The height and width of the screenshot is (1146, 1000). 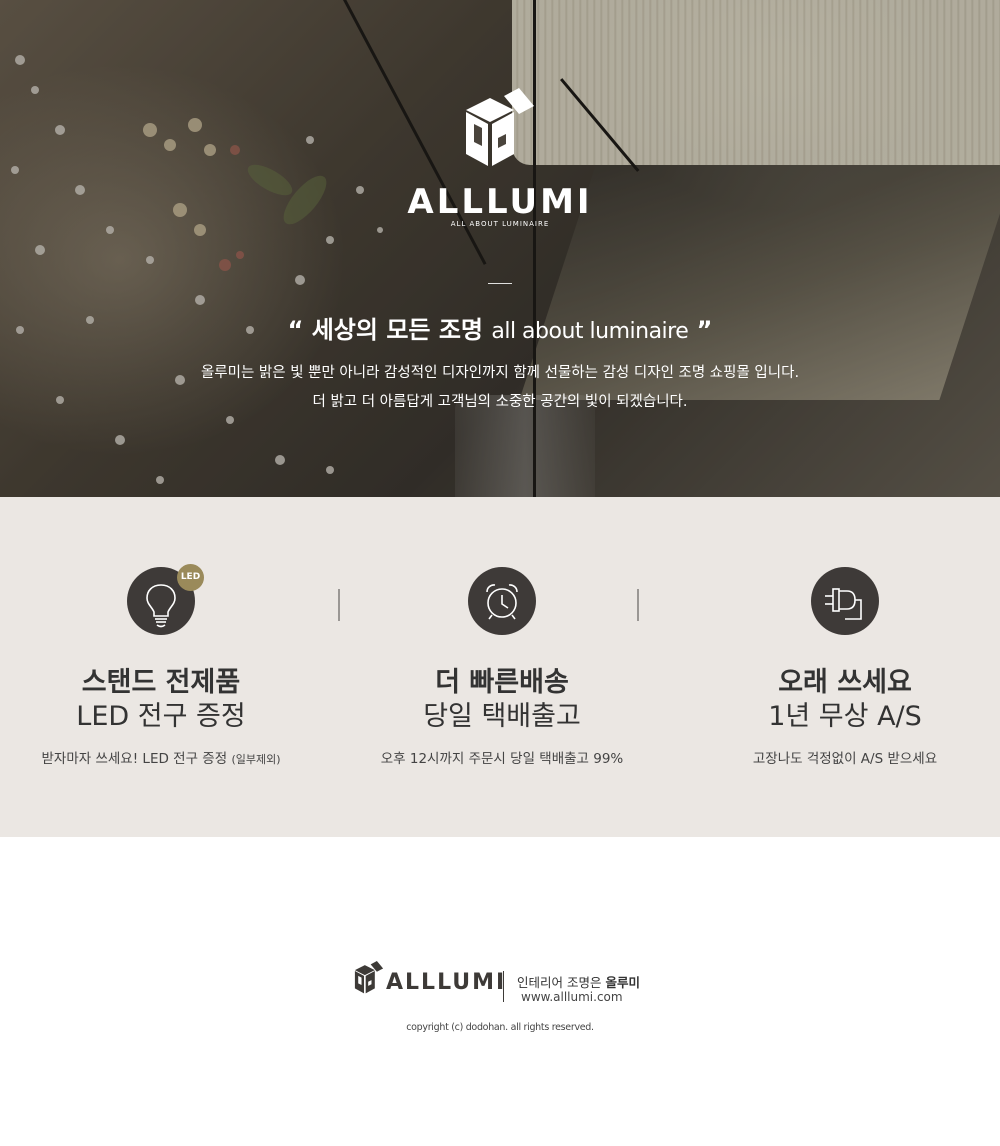 I want to click on alarm-clock-icon, so click(x=502, y=602).